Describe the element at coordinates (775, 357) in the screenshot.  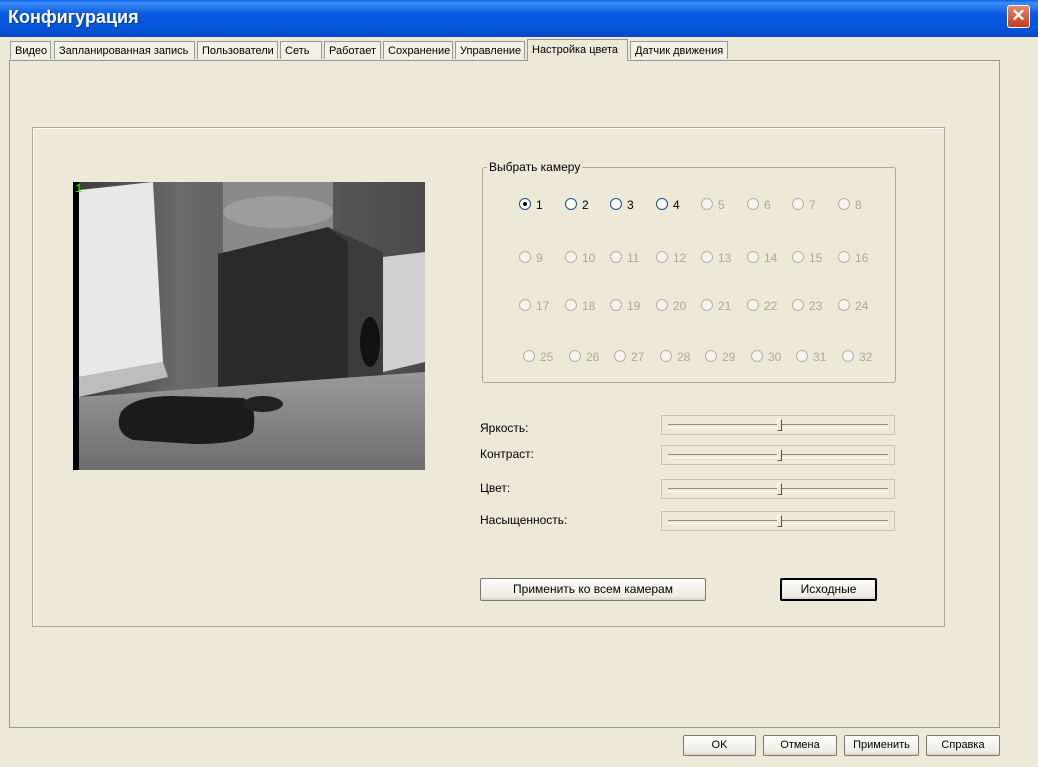
I see `camera-radio-label: 30` at that location.